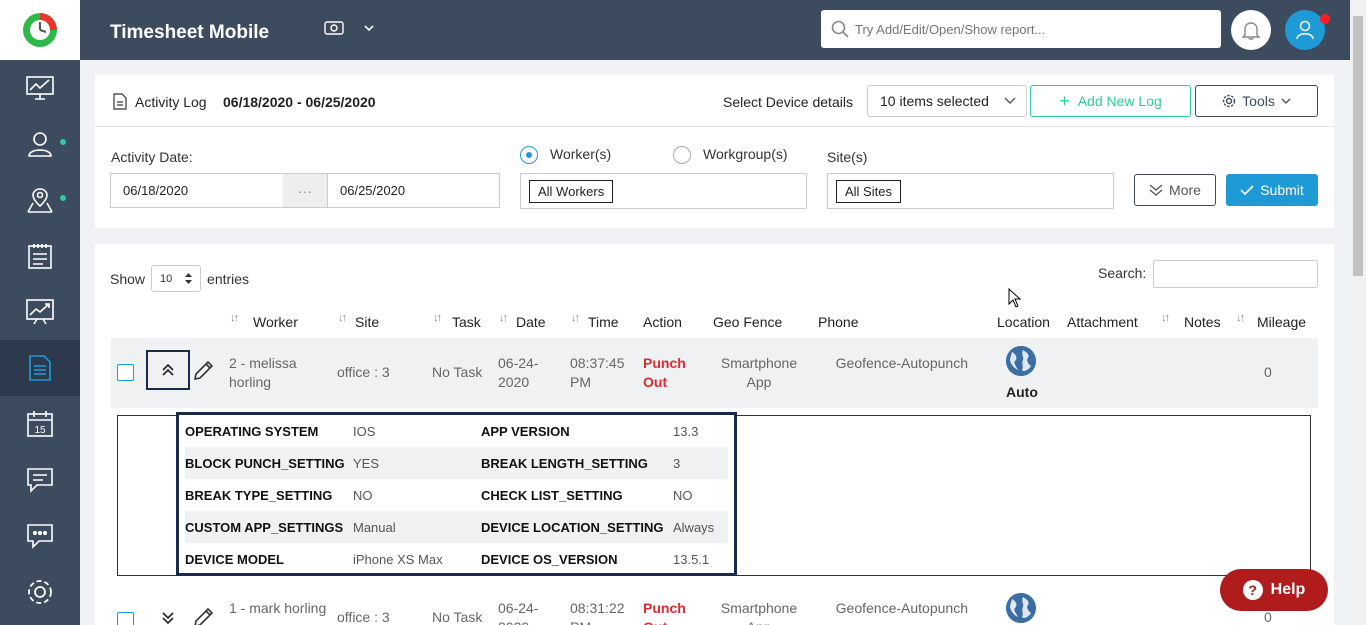  I want to click on device-details-select: 10 items selected, so click(947, 101).